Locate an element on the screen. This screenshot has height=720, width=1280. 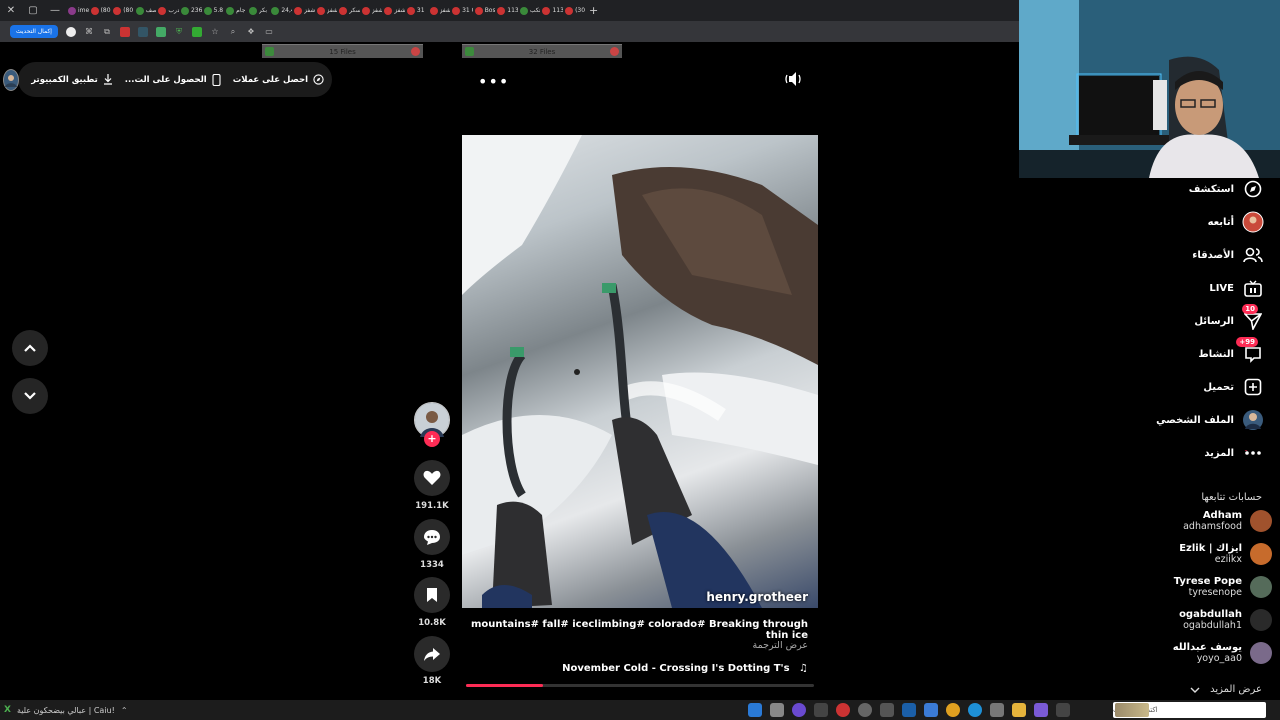
tab-favicon-icon is located at coordinates (94, 10).